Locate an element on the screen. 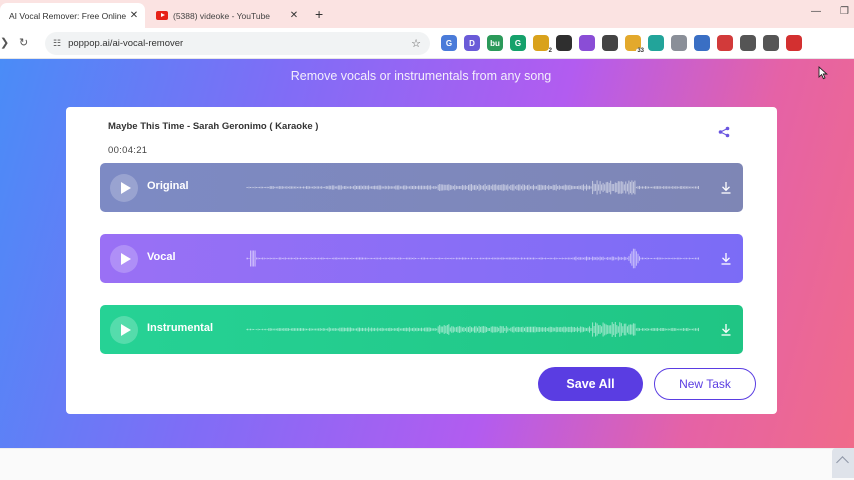 This screenshot has width=854, height=480. extension-label: D is located at coordinates (472, 43).